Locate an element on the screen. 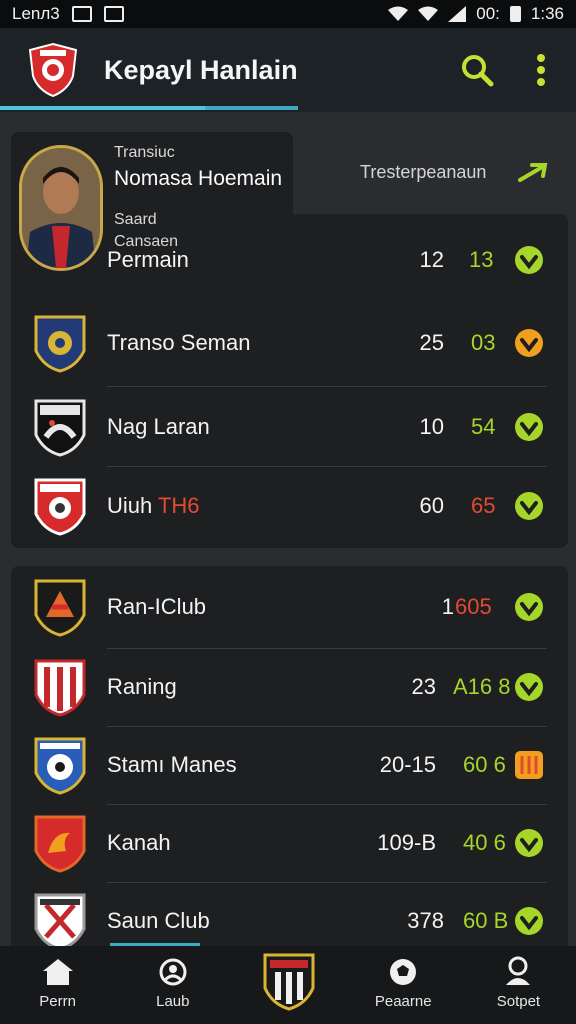  row-name: Ran-IClub is located at coordinates (157, 606).